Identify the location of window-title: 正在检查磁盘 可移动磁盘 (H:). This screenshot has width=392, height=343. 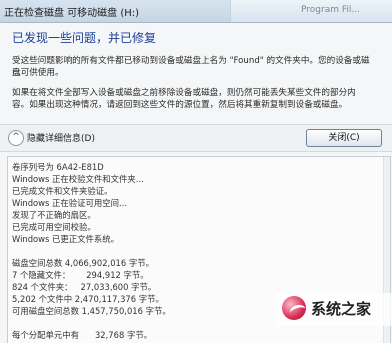
(72, 13).